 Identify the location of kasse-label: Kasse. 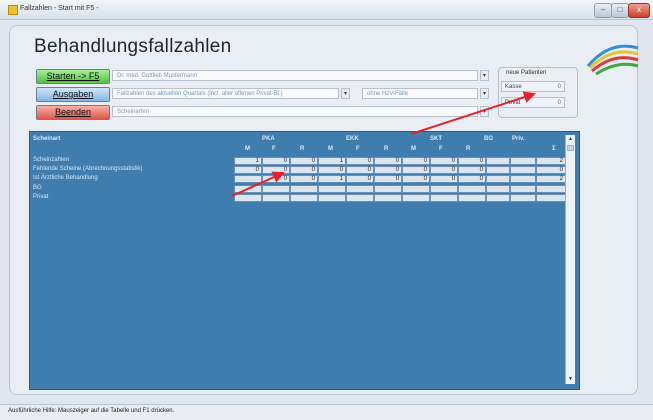
(513, 87).